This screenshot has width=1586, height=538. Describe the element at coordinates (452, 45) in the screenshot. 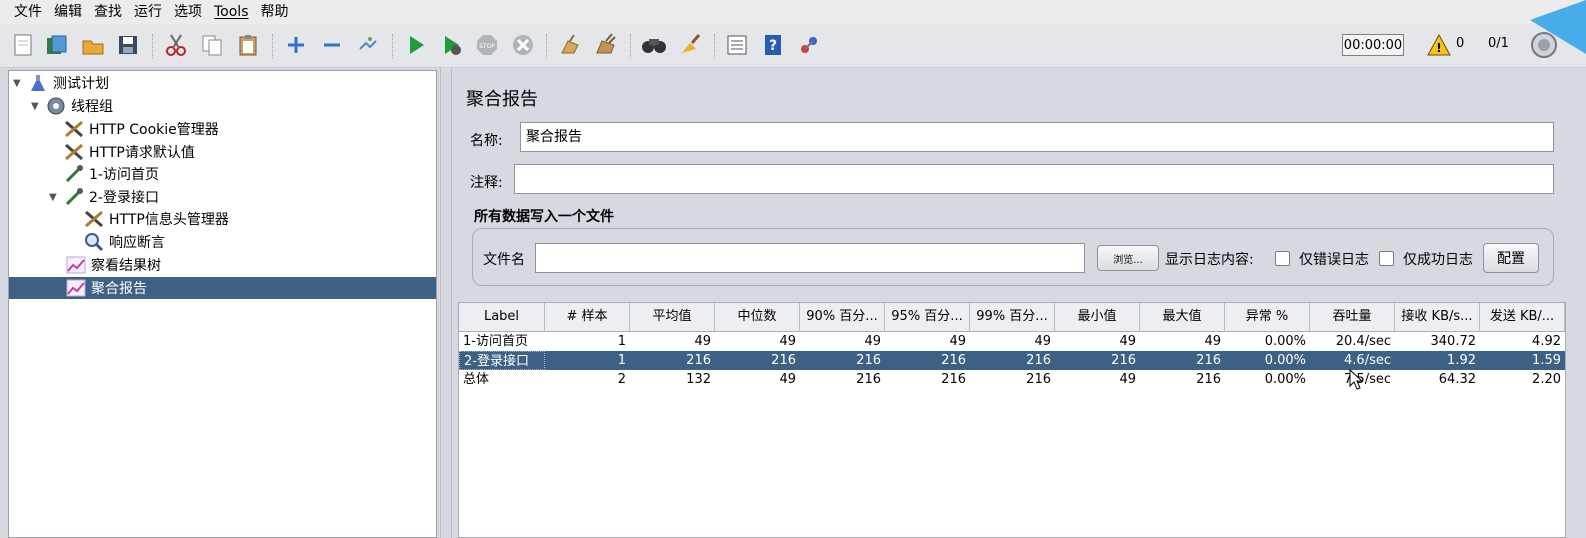

I see `start-no-pause-icon` at that location.